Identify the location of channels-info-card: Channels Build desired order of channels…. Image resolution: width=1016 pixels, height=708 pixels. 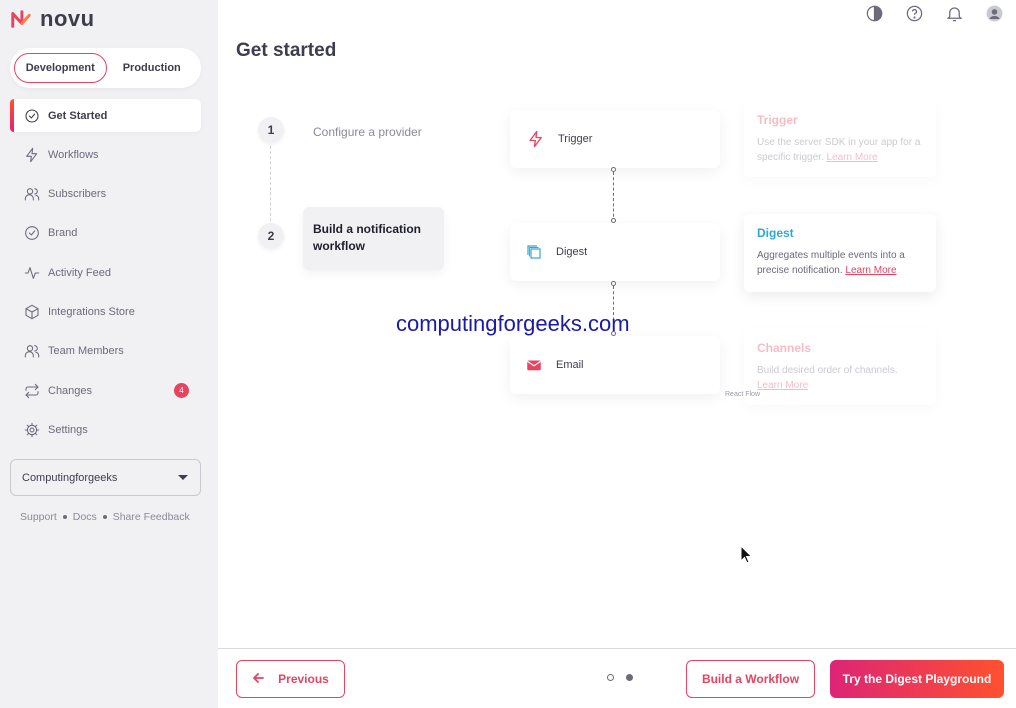
(840, 367).